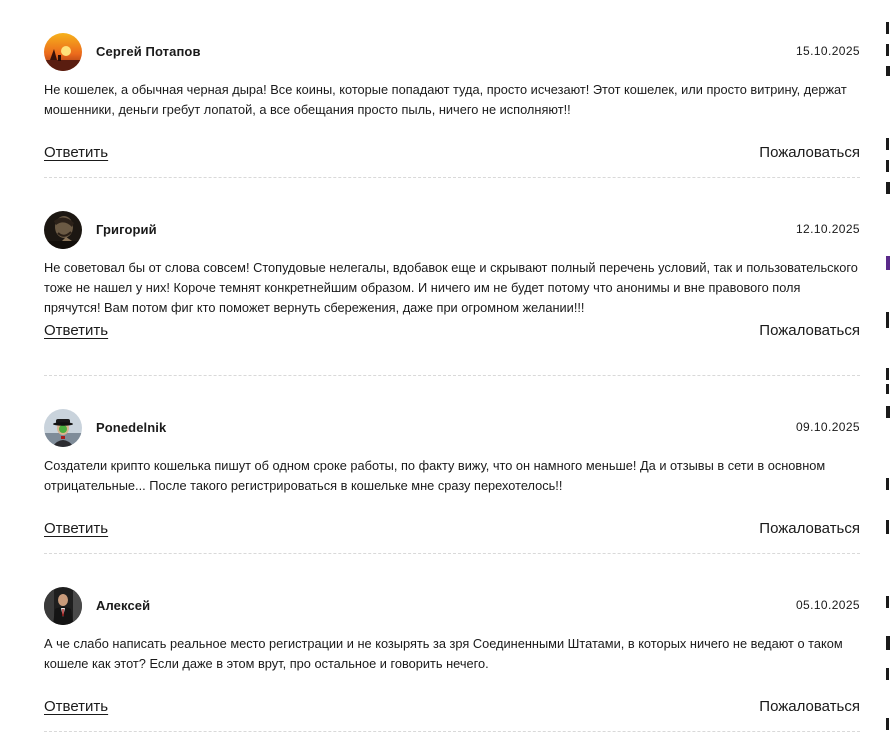 Image resolution: width=890 pixels, height=755 pixels. I want to click on sidebar-edge-clipped, so click(887, 377).